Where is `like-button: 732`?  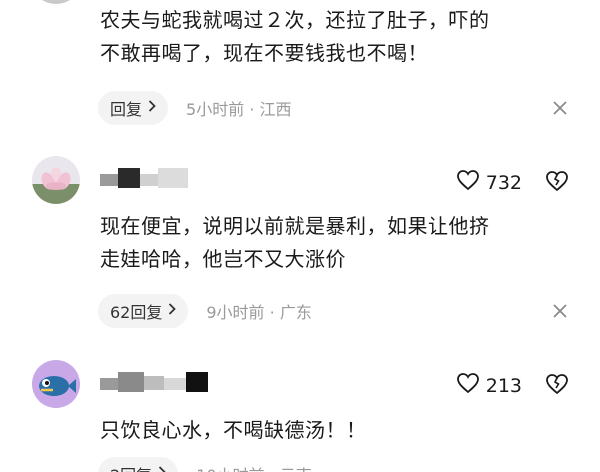
like-button: 732 is located at coordinates (489, 182).